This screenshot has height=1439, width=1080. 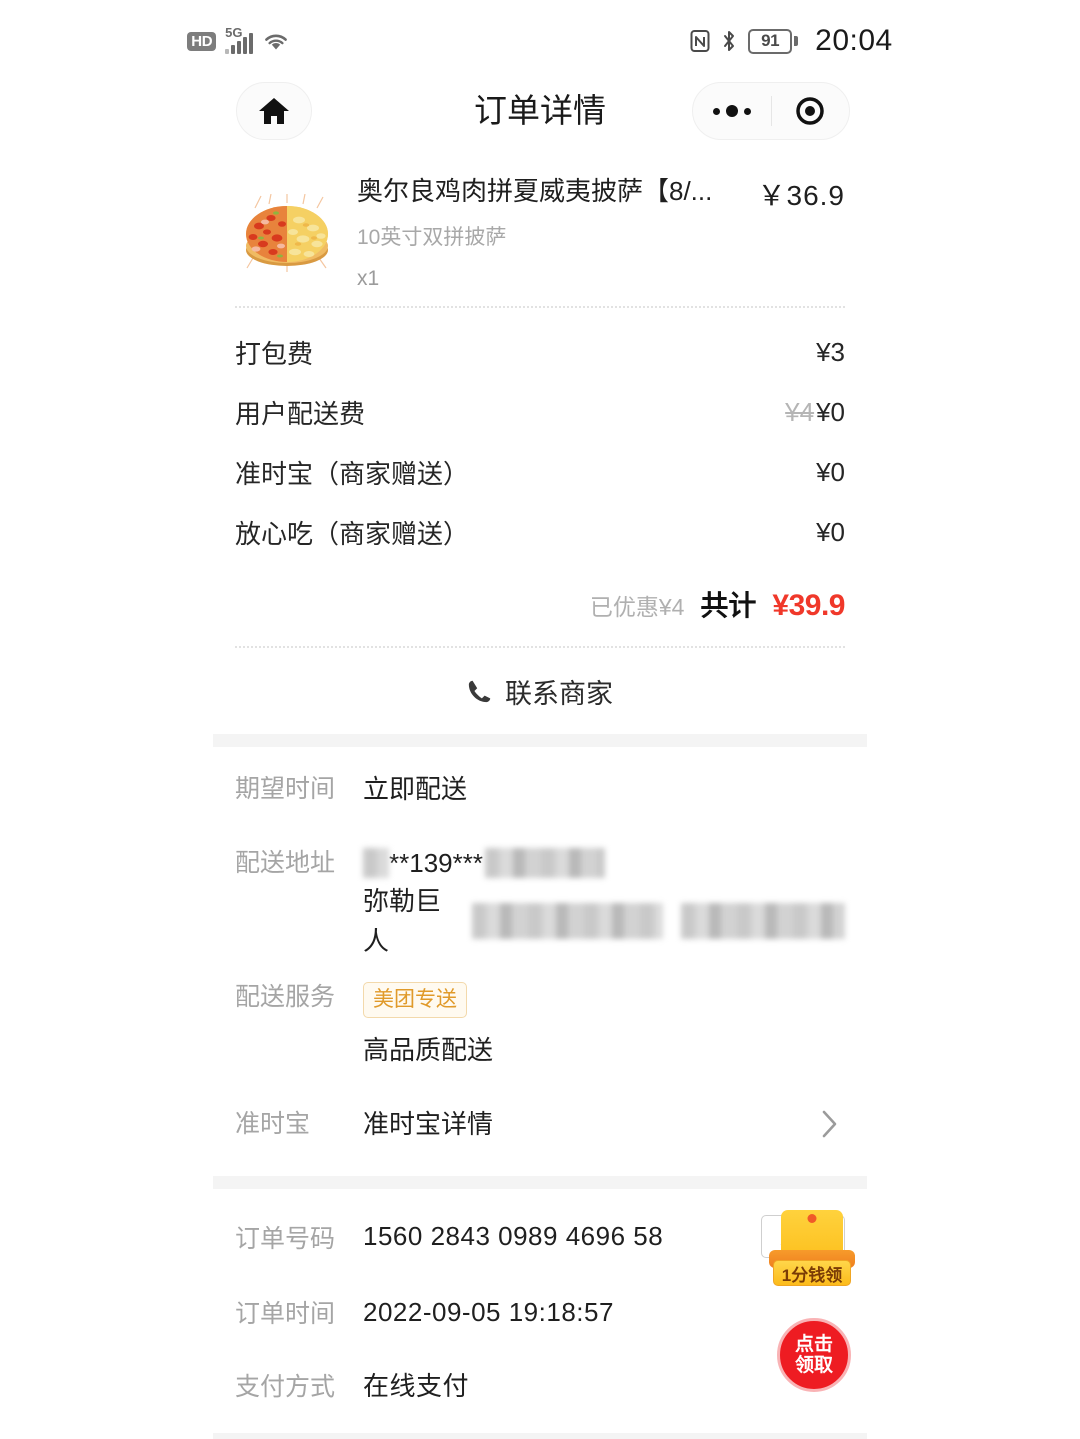 I want to click on fee-label: 放心吃（商家赠送）, so click(x=352, y=533).